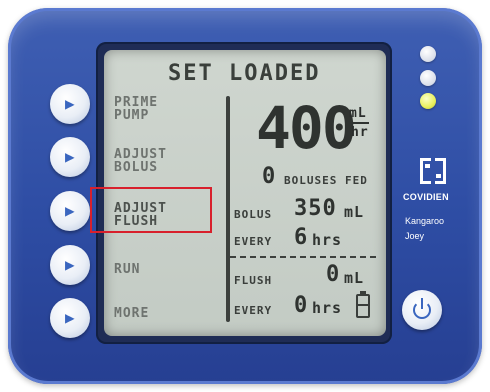 This screenshot has height=392, width=490. What do you see at coordinates (253, 214) in the screenshot?
I see `bolus-label: BOLUS` at bounding box center [253, 214].